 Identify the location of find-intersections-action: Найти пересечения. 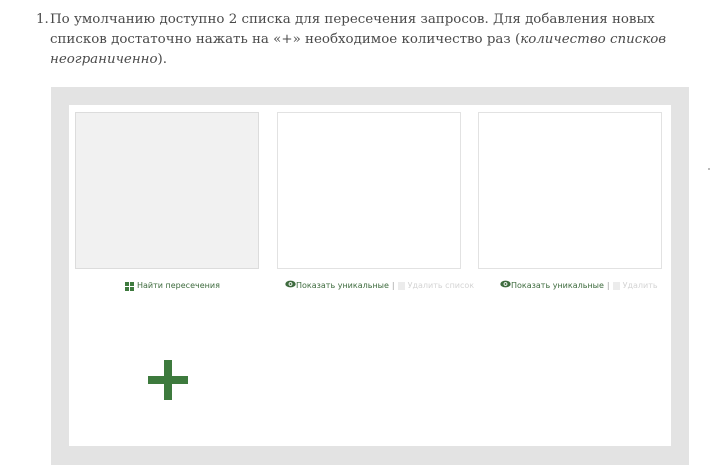
(172, 286).